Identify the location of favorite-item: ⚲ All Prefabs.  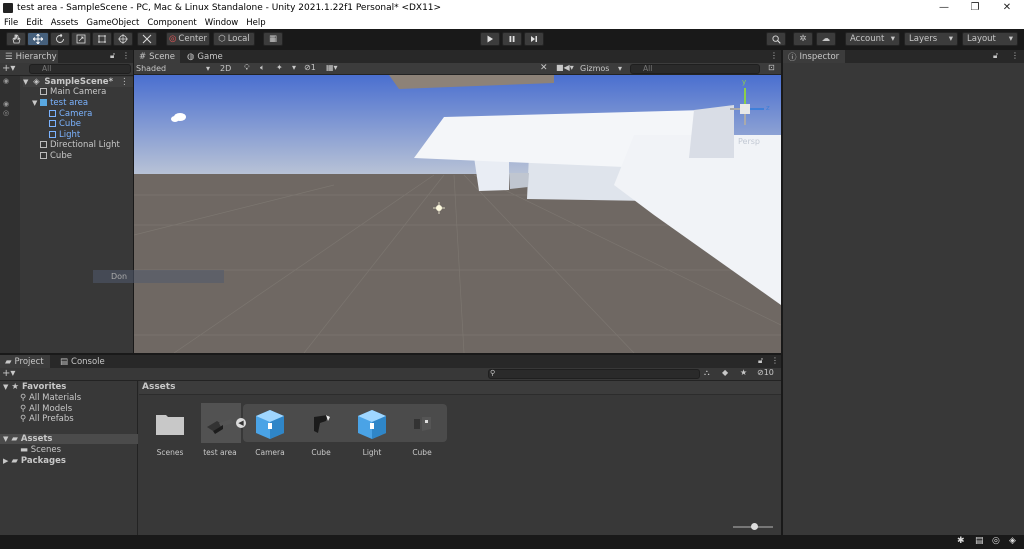
(47, 419).